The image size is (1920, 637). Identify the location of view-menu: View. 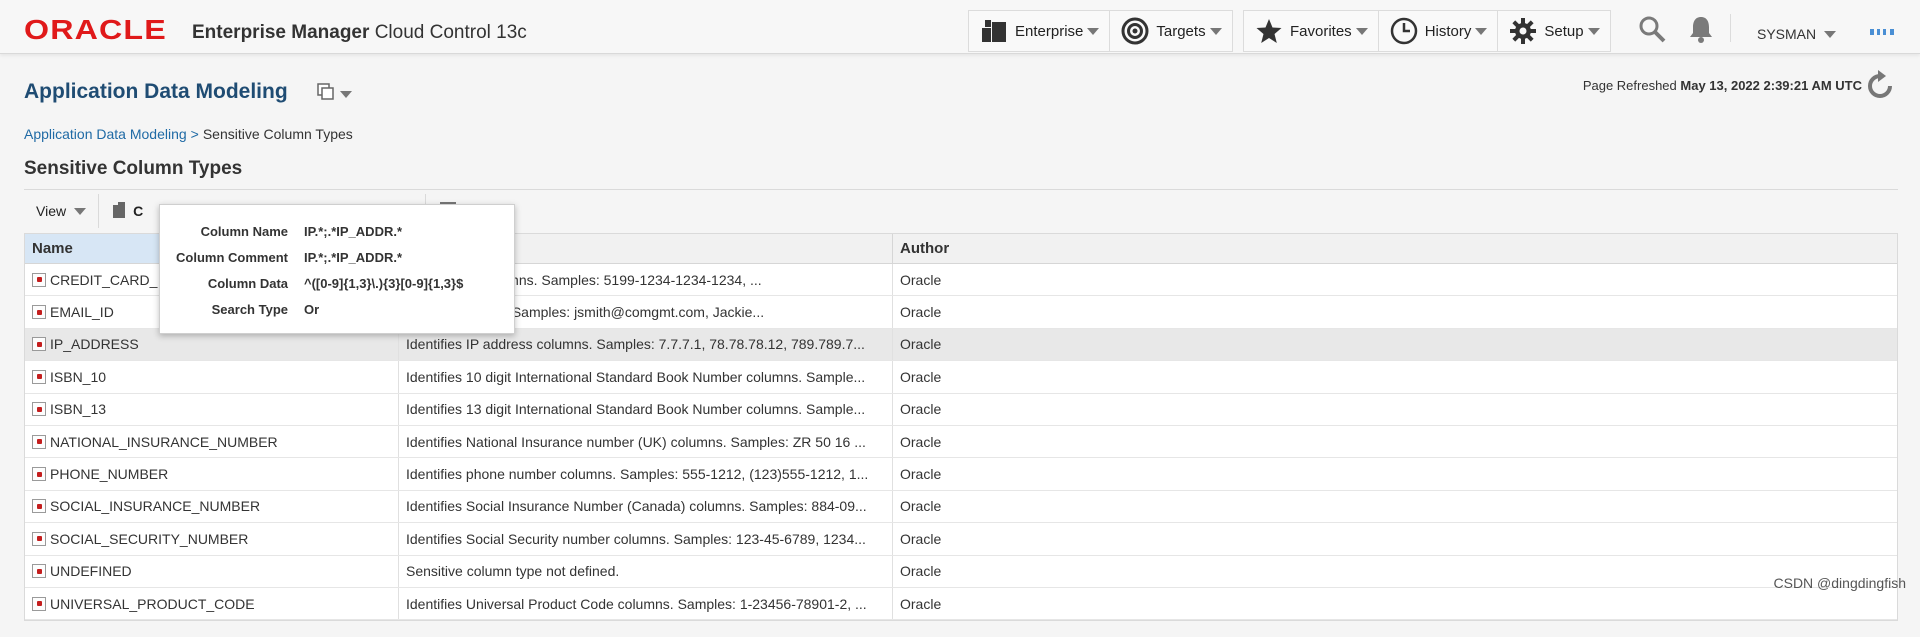
(61, 211).